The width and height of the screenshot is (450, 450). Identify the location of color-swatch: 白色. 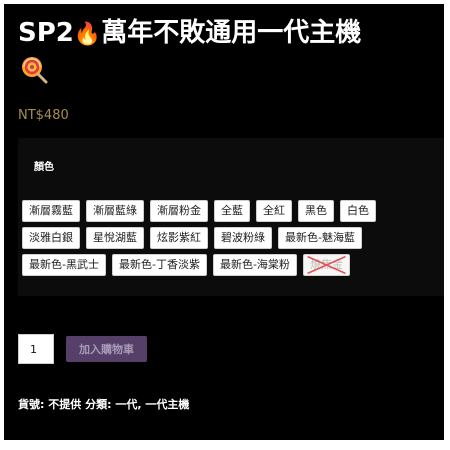
(358, 211).